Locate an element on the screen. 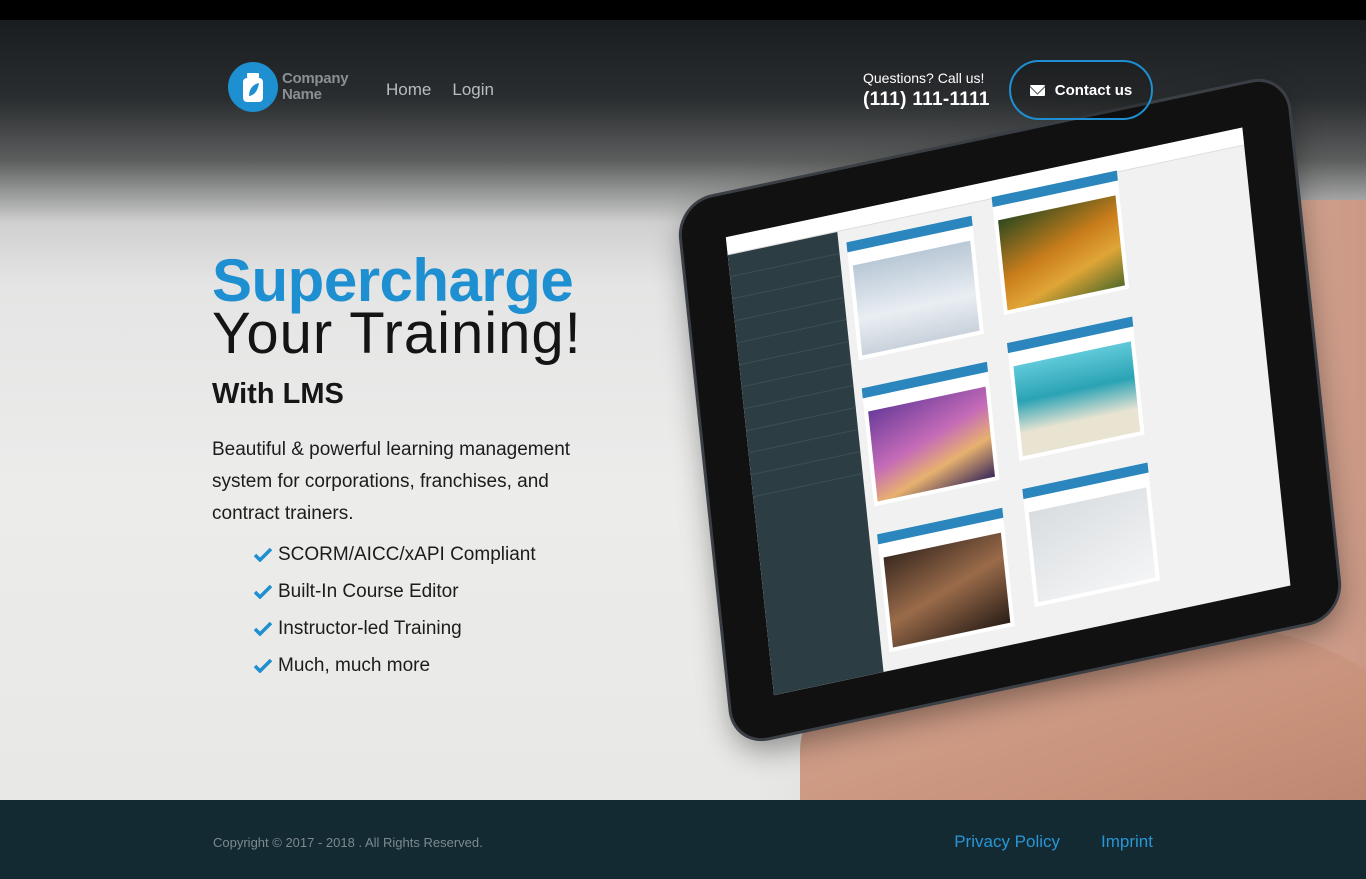 Image resolution: width=1366 pixels, height=879 pixels. top-black-bar is located at coordinates (683, 10).